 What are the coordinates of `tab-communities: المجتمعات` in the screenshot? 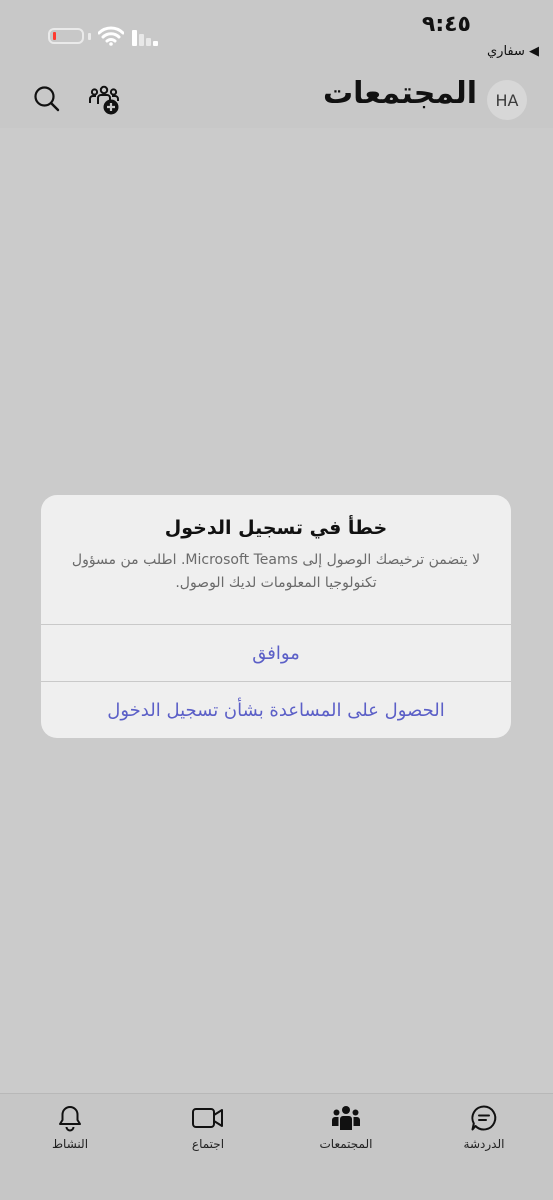 It's located at (346, 1127).